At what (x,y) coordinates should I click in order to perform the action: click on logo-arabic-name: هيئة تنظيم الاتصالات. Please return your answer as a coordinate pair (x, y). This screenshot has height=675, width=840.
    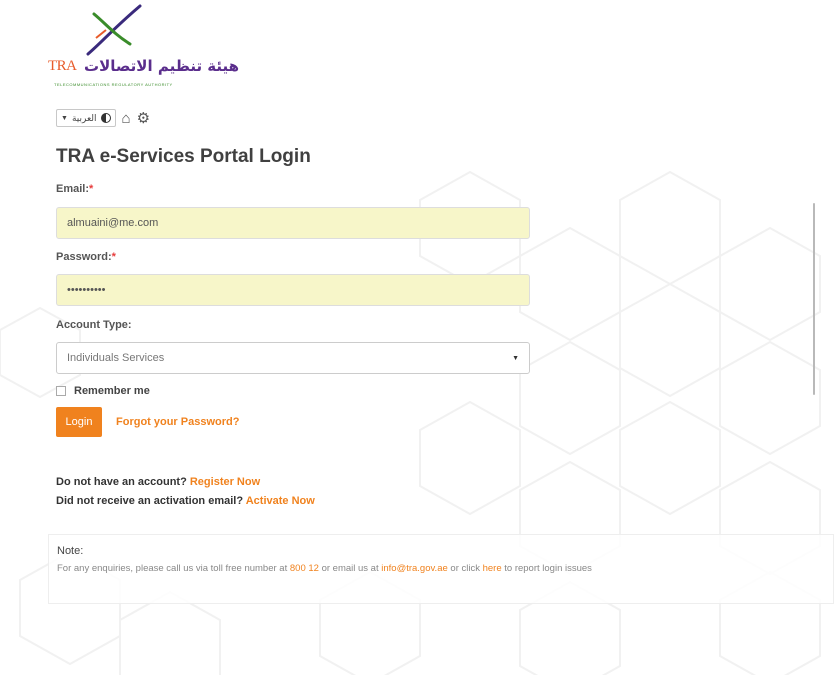
    Looking at the image, I should click on (162, 66).